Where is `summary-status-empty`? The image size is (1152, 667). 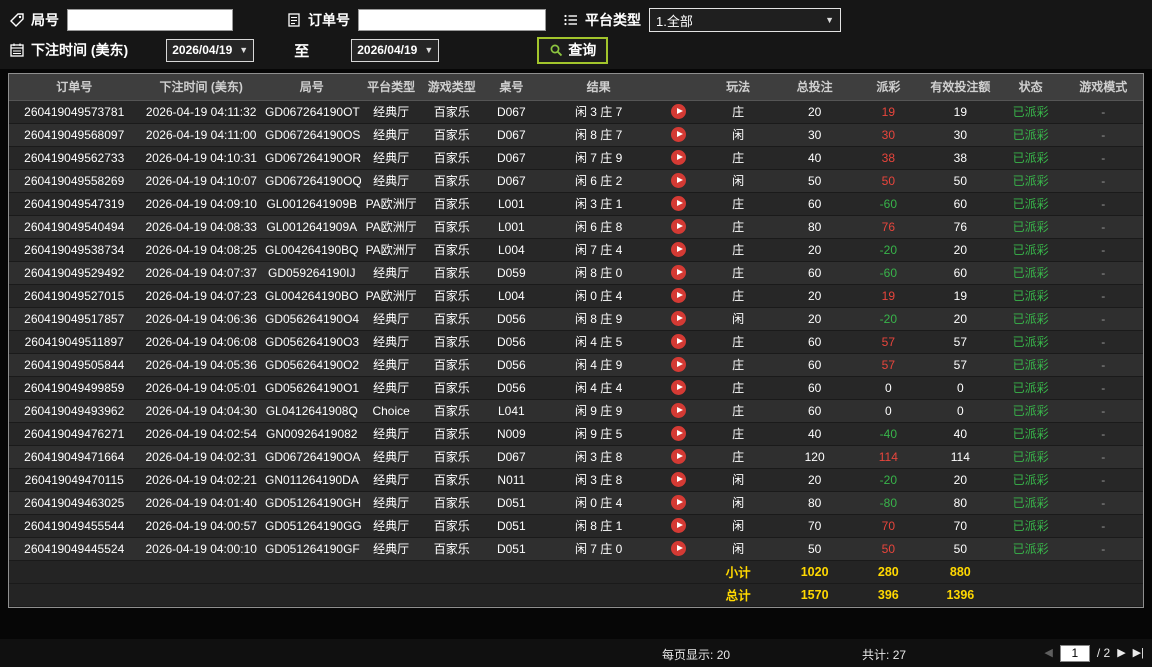
summary-status-empty is located at coordinates (1030, 595).